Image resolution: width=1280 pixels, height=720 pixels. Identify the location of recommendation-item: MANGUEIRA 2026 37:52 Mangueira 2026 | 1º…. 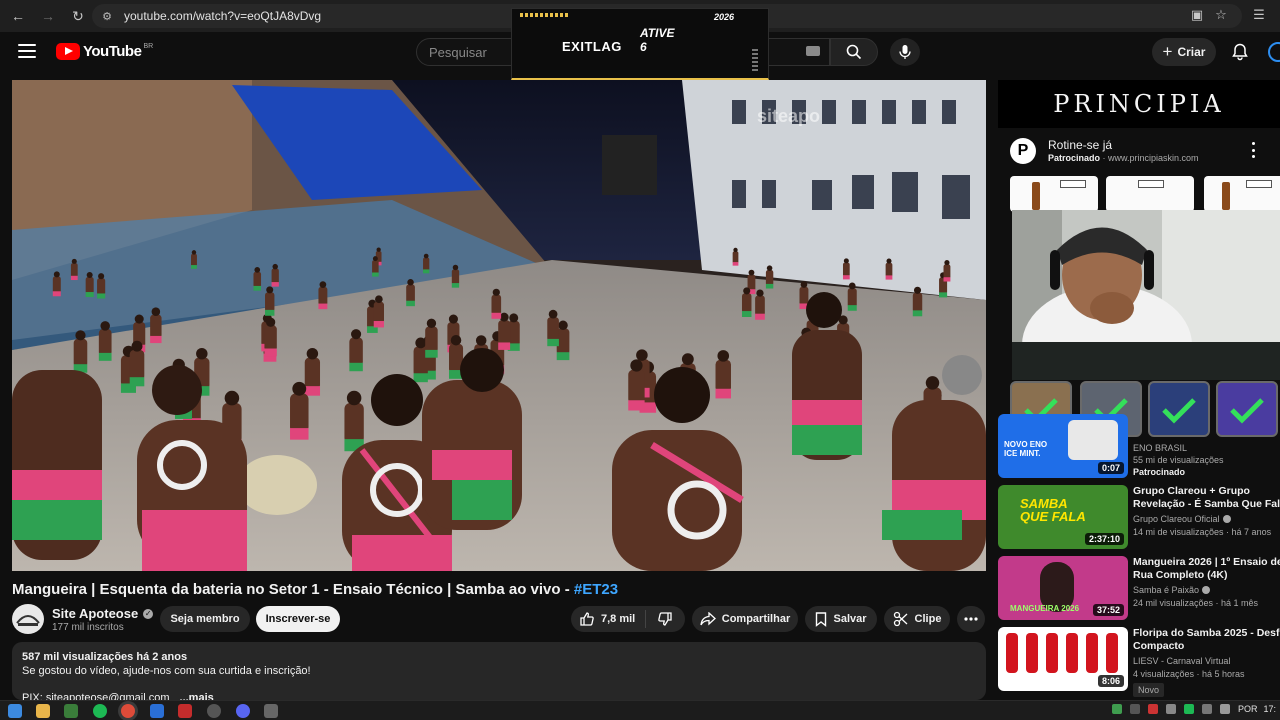
(1139, 589).